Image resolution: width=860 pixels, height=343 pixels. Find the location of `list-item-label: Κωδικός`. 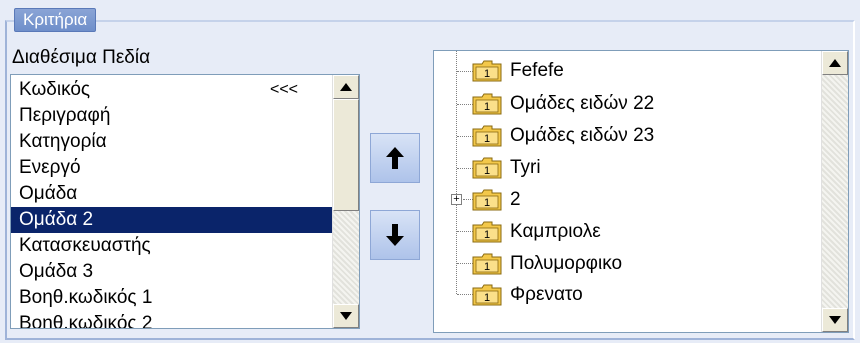

list-item-label: Κωδικός is located at coordinates (55, 89).